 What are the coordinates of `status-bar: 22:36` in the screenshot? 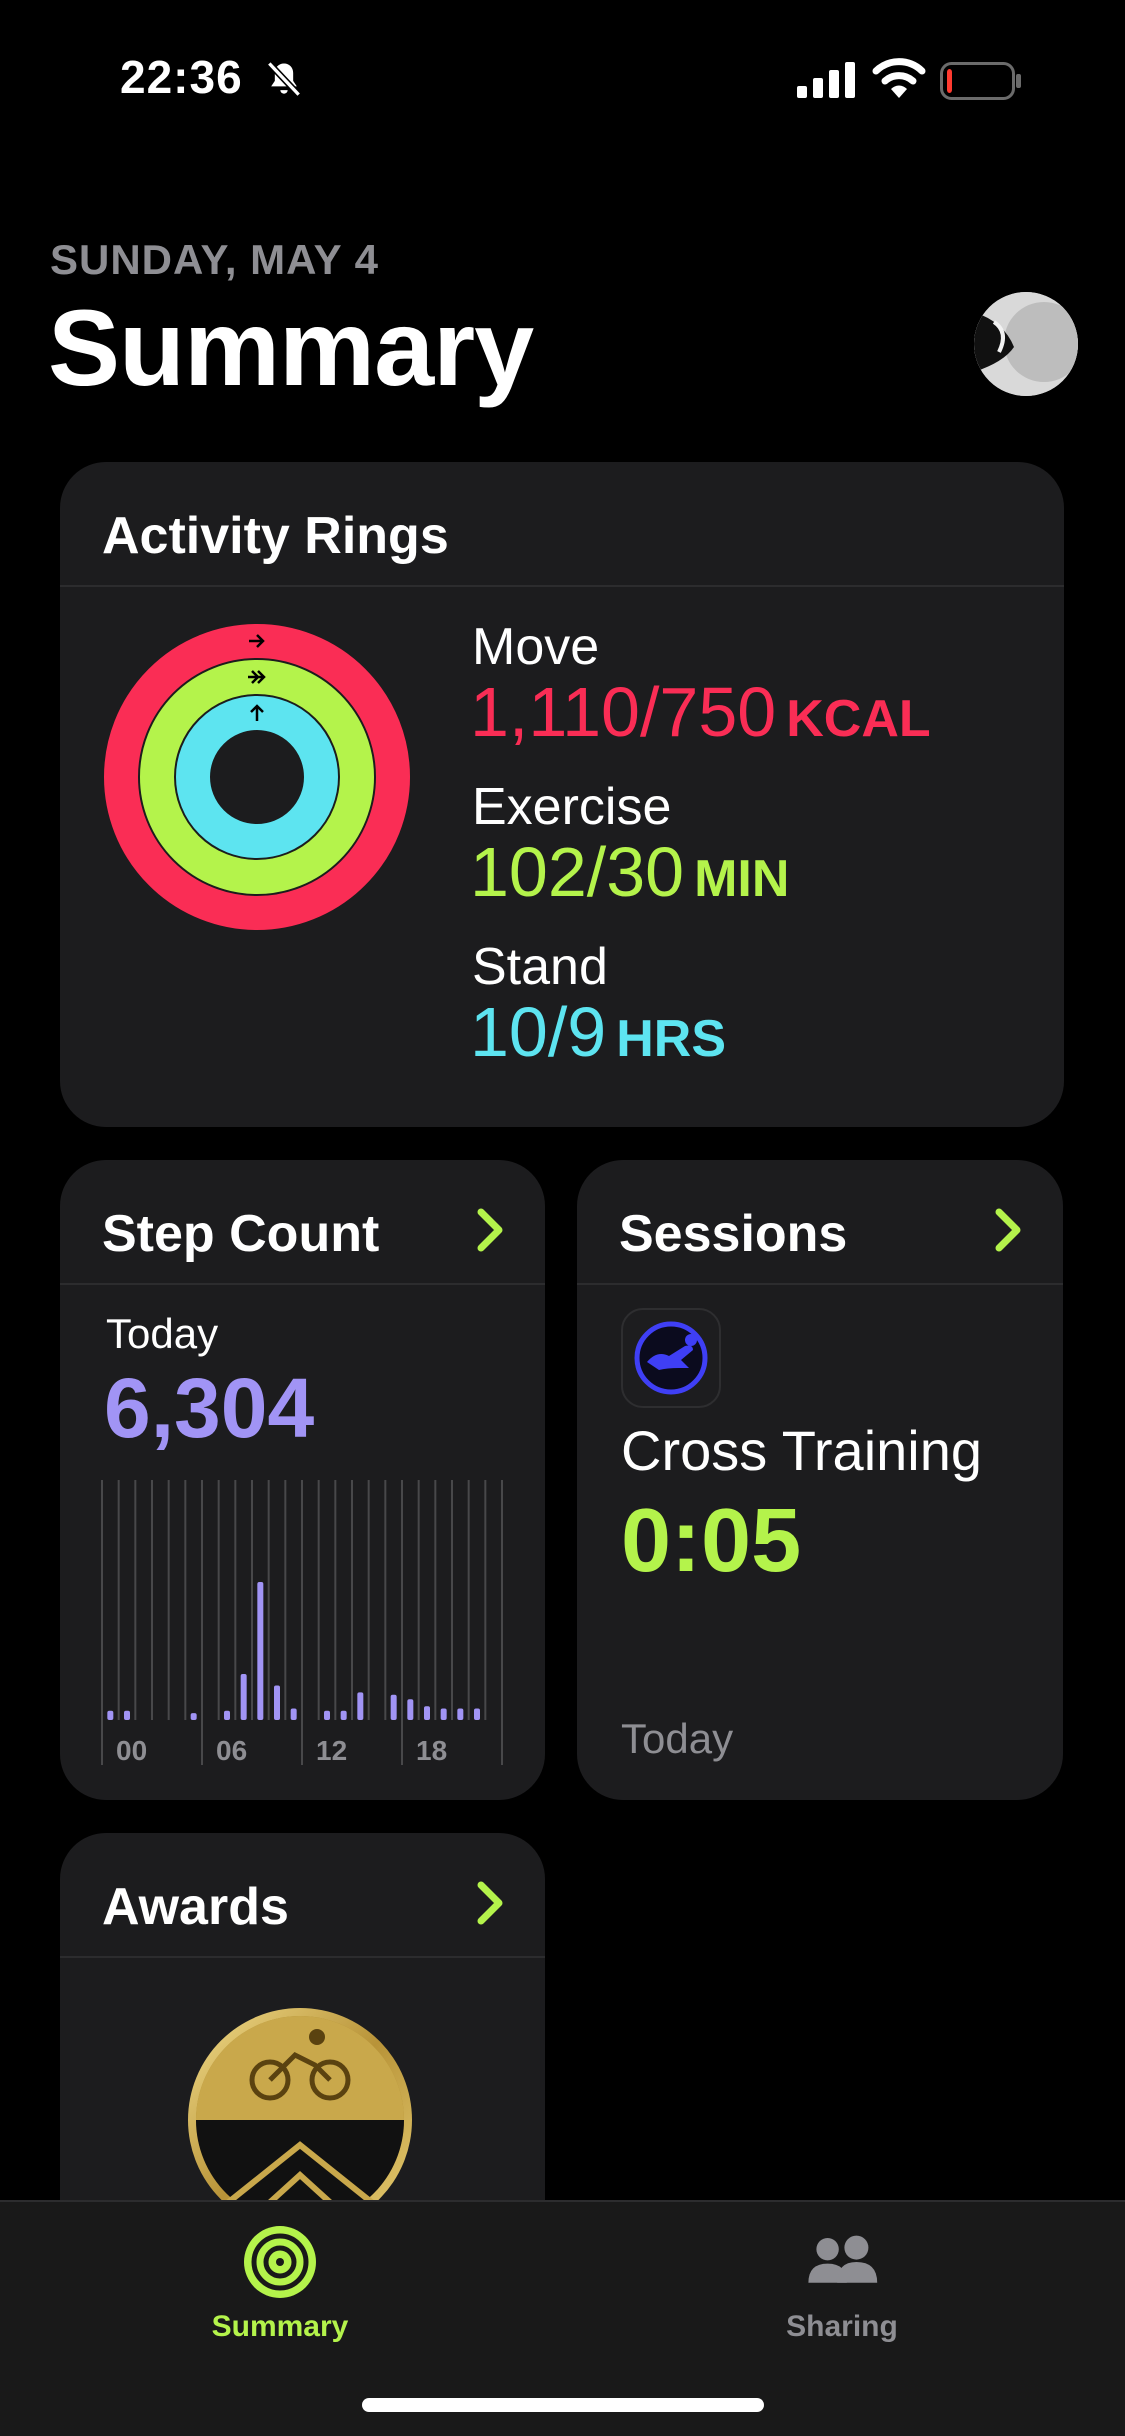 It's located at (562, 80).